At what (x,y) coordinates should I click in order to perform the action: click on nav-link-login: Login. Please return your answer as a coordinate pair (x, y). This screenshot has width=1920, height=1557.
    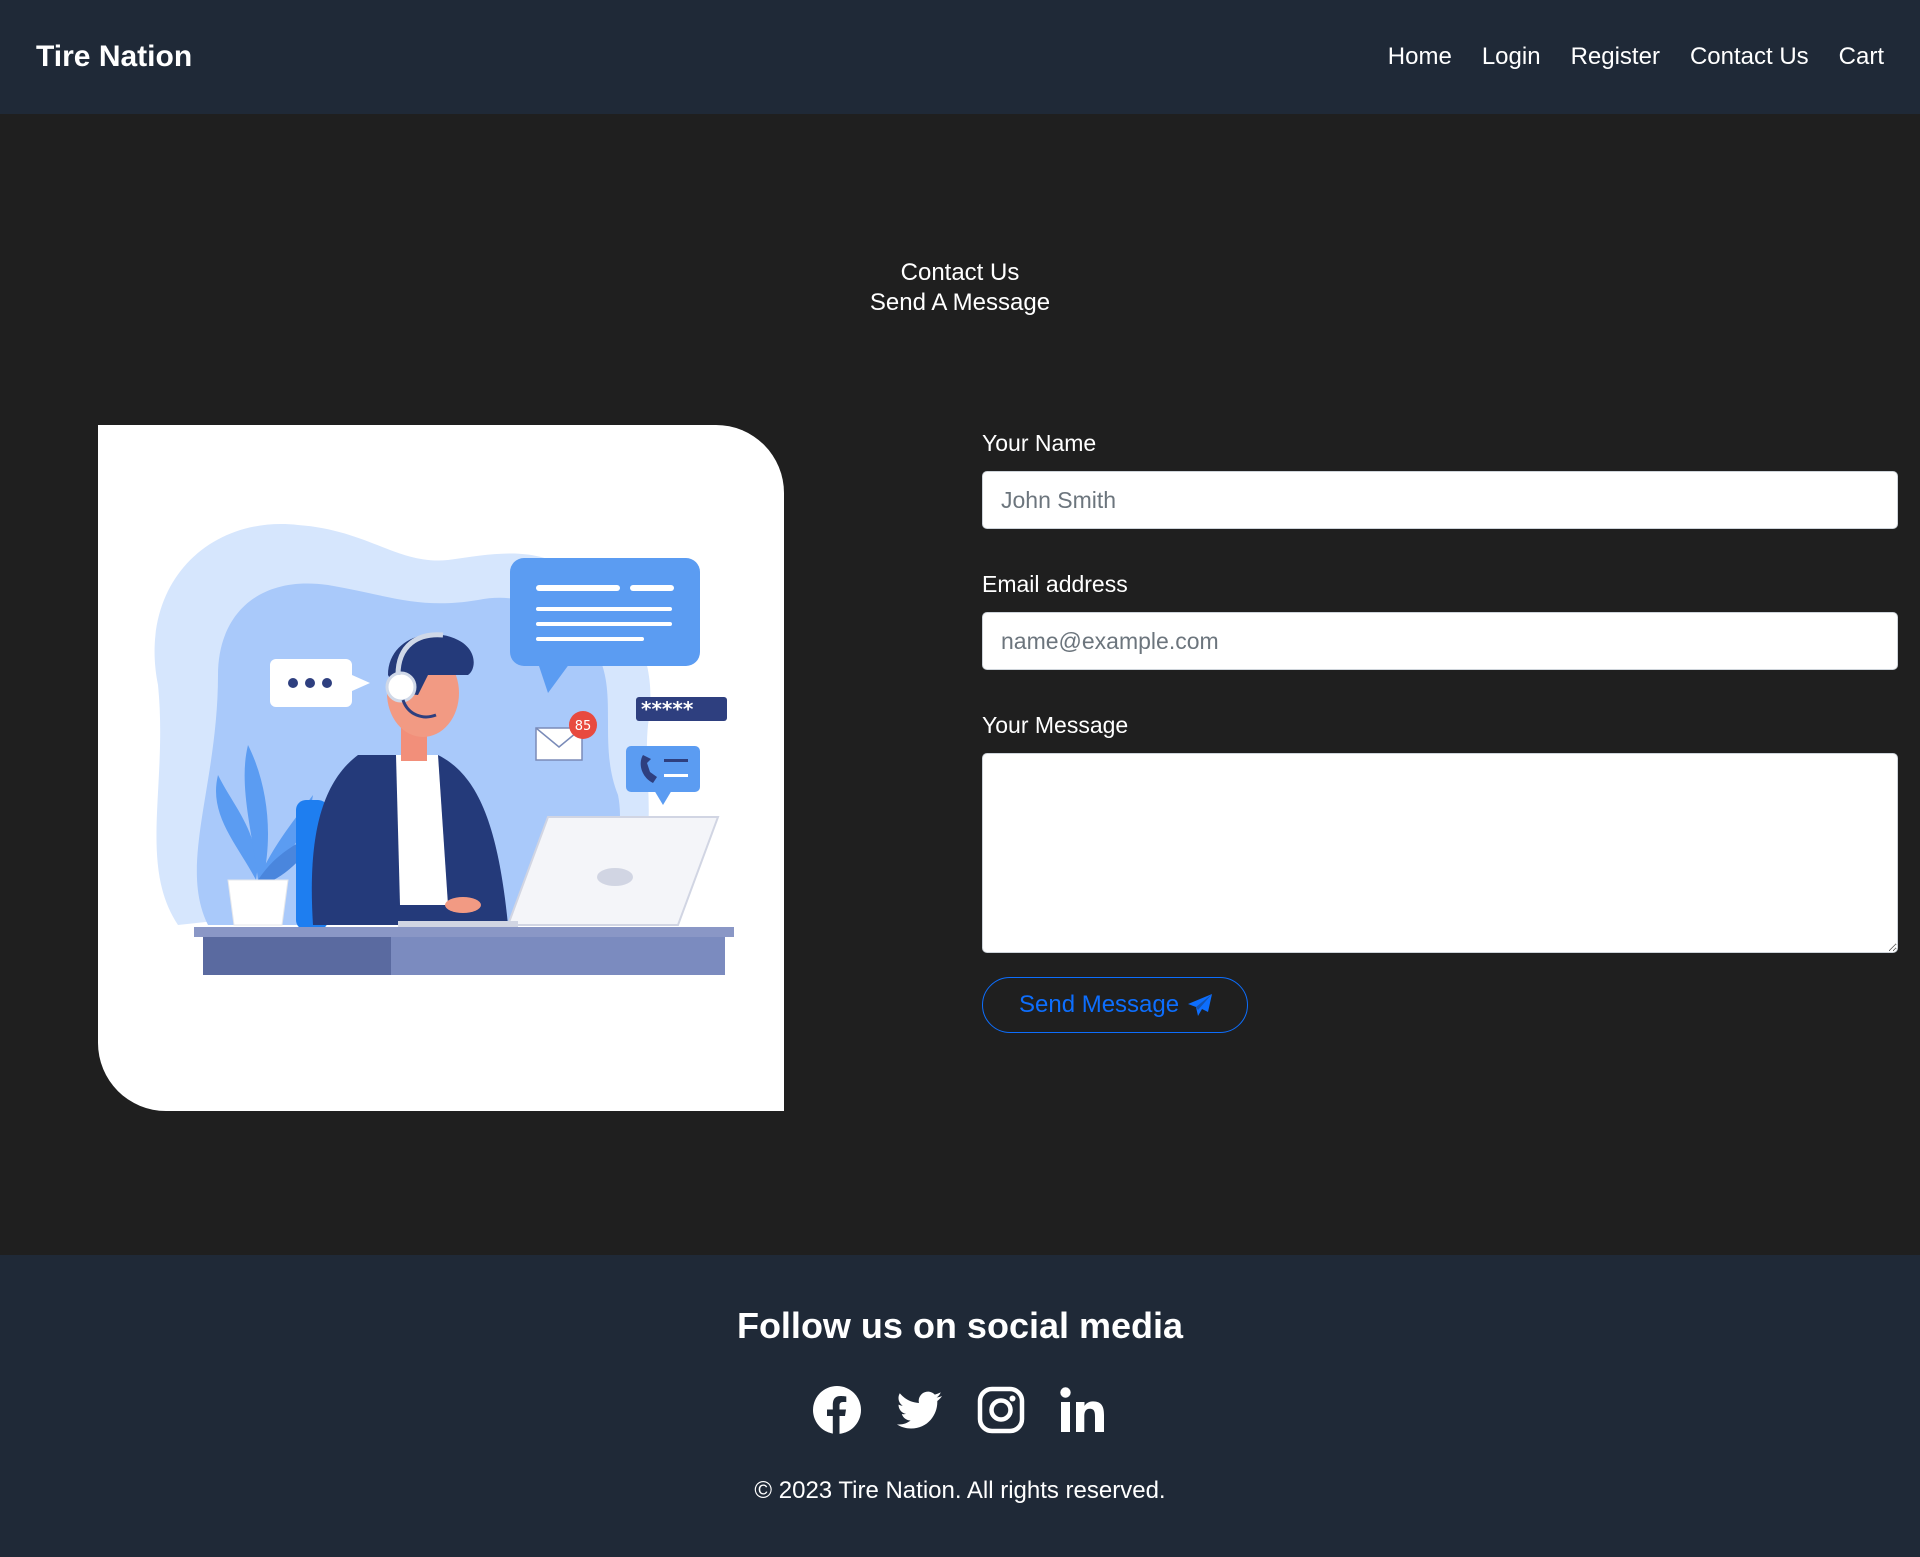
    Looking at the image, I should click on (1511, 57).